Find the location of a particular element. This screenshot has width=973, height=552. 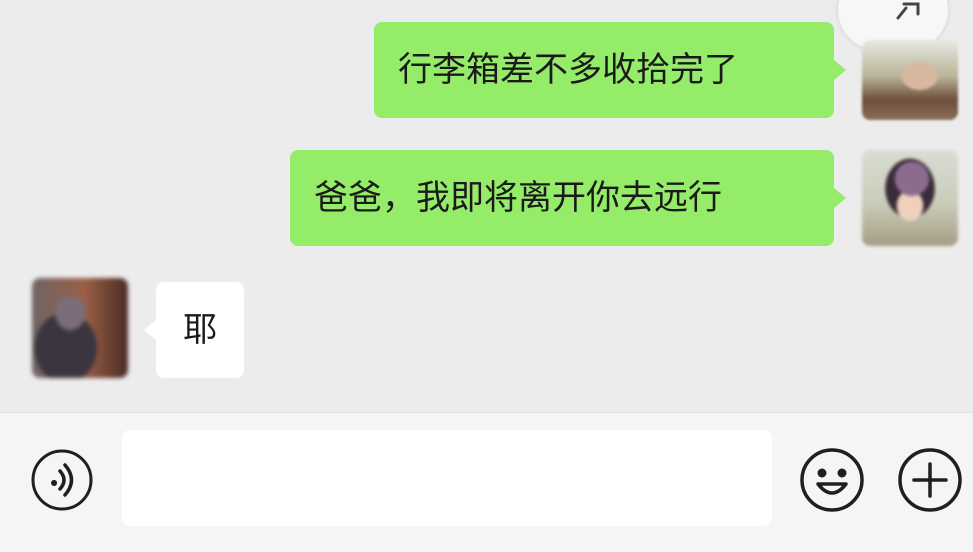

message-input is located at coordinates (447, 478).